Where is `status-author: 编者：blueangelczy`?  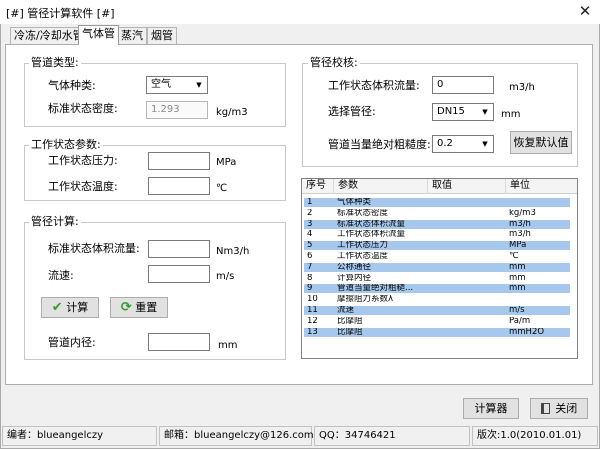 status-author: 编者：blueangelczy is located at coordinates (79, 436).